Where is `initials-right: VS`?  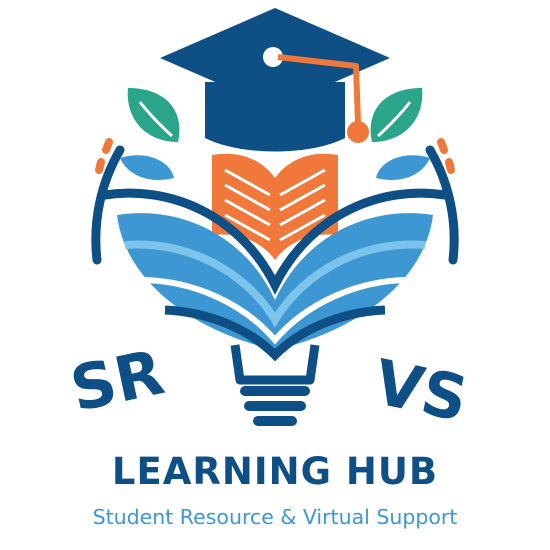
initials-right: VS is located at coordinates (421, 390).